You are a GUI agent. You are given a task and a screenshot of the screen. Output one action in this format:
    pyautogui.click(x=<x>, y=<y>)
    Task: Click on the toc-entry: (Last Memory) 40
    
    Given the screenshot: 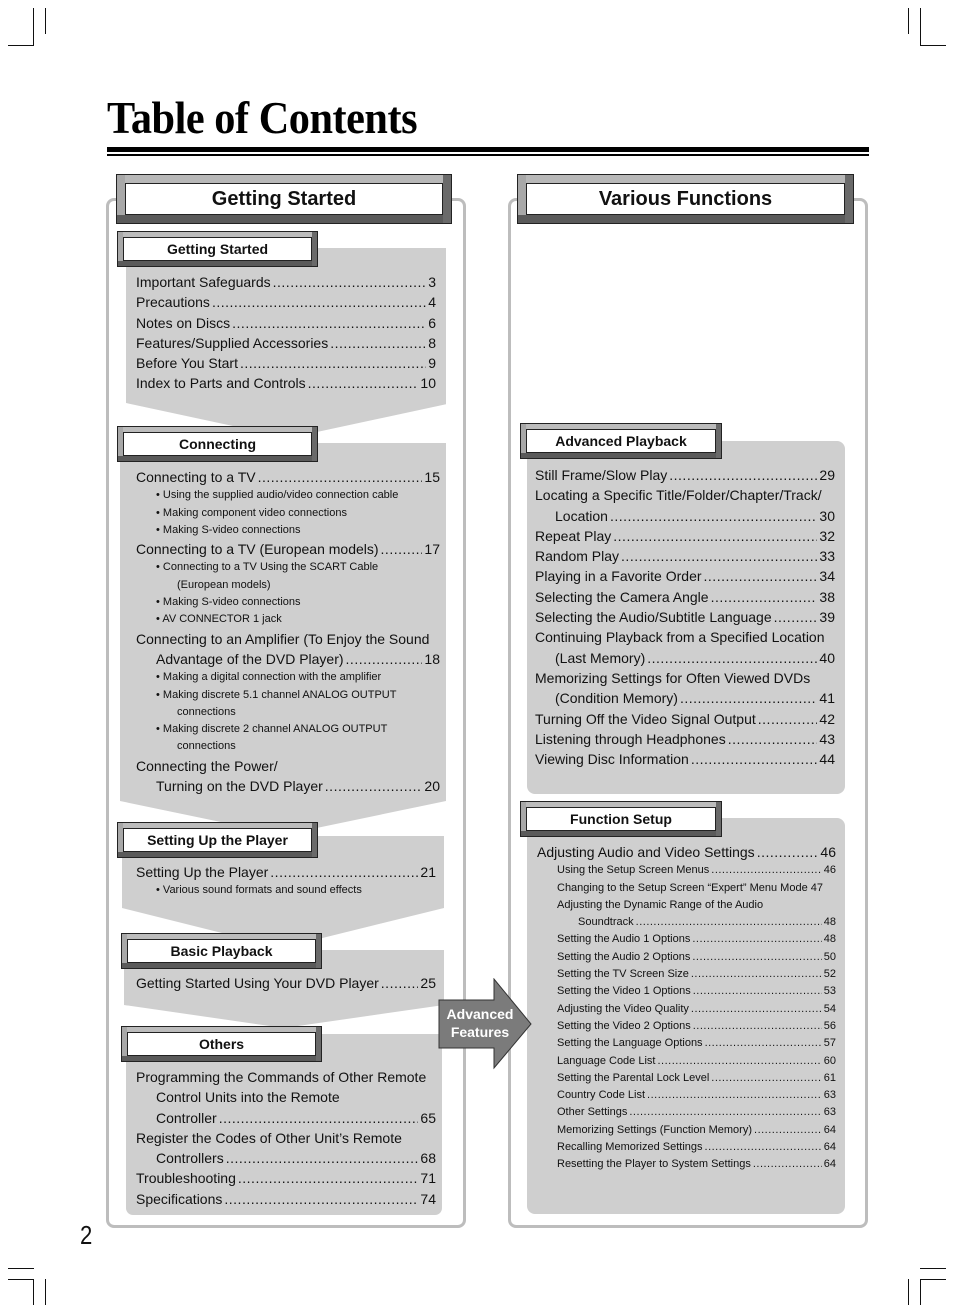 What is the action you would take?
    pyautogui.click(x=685, y=658)
    